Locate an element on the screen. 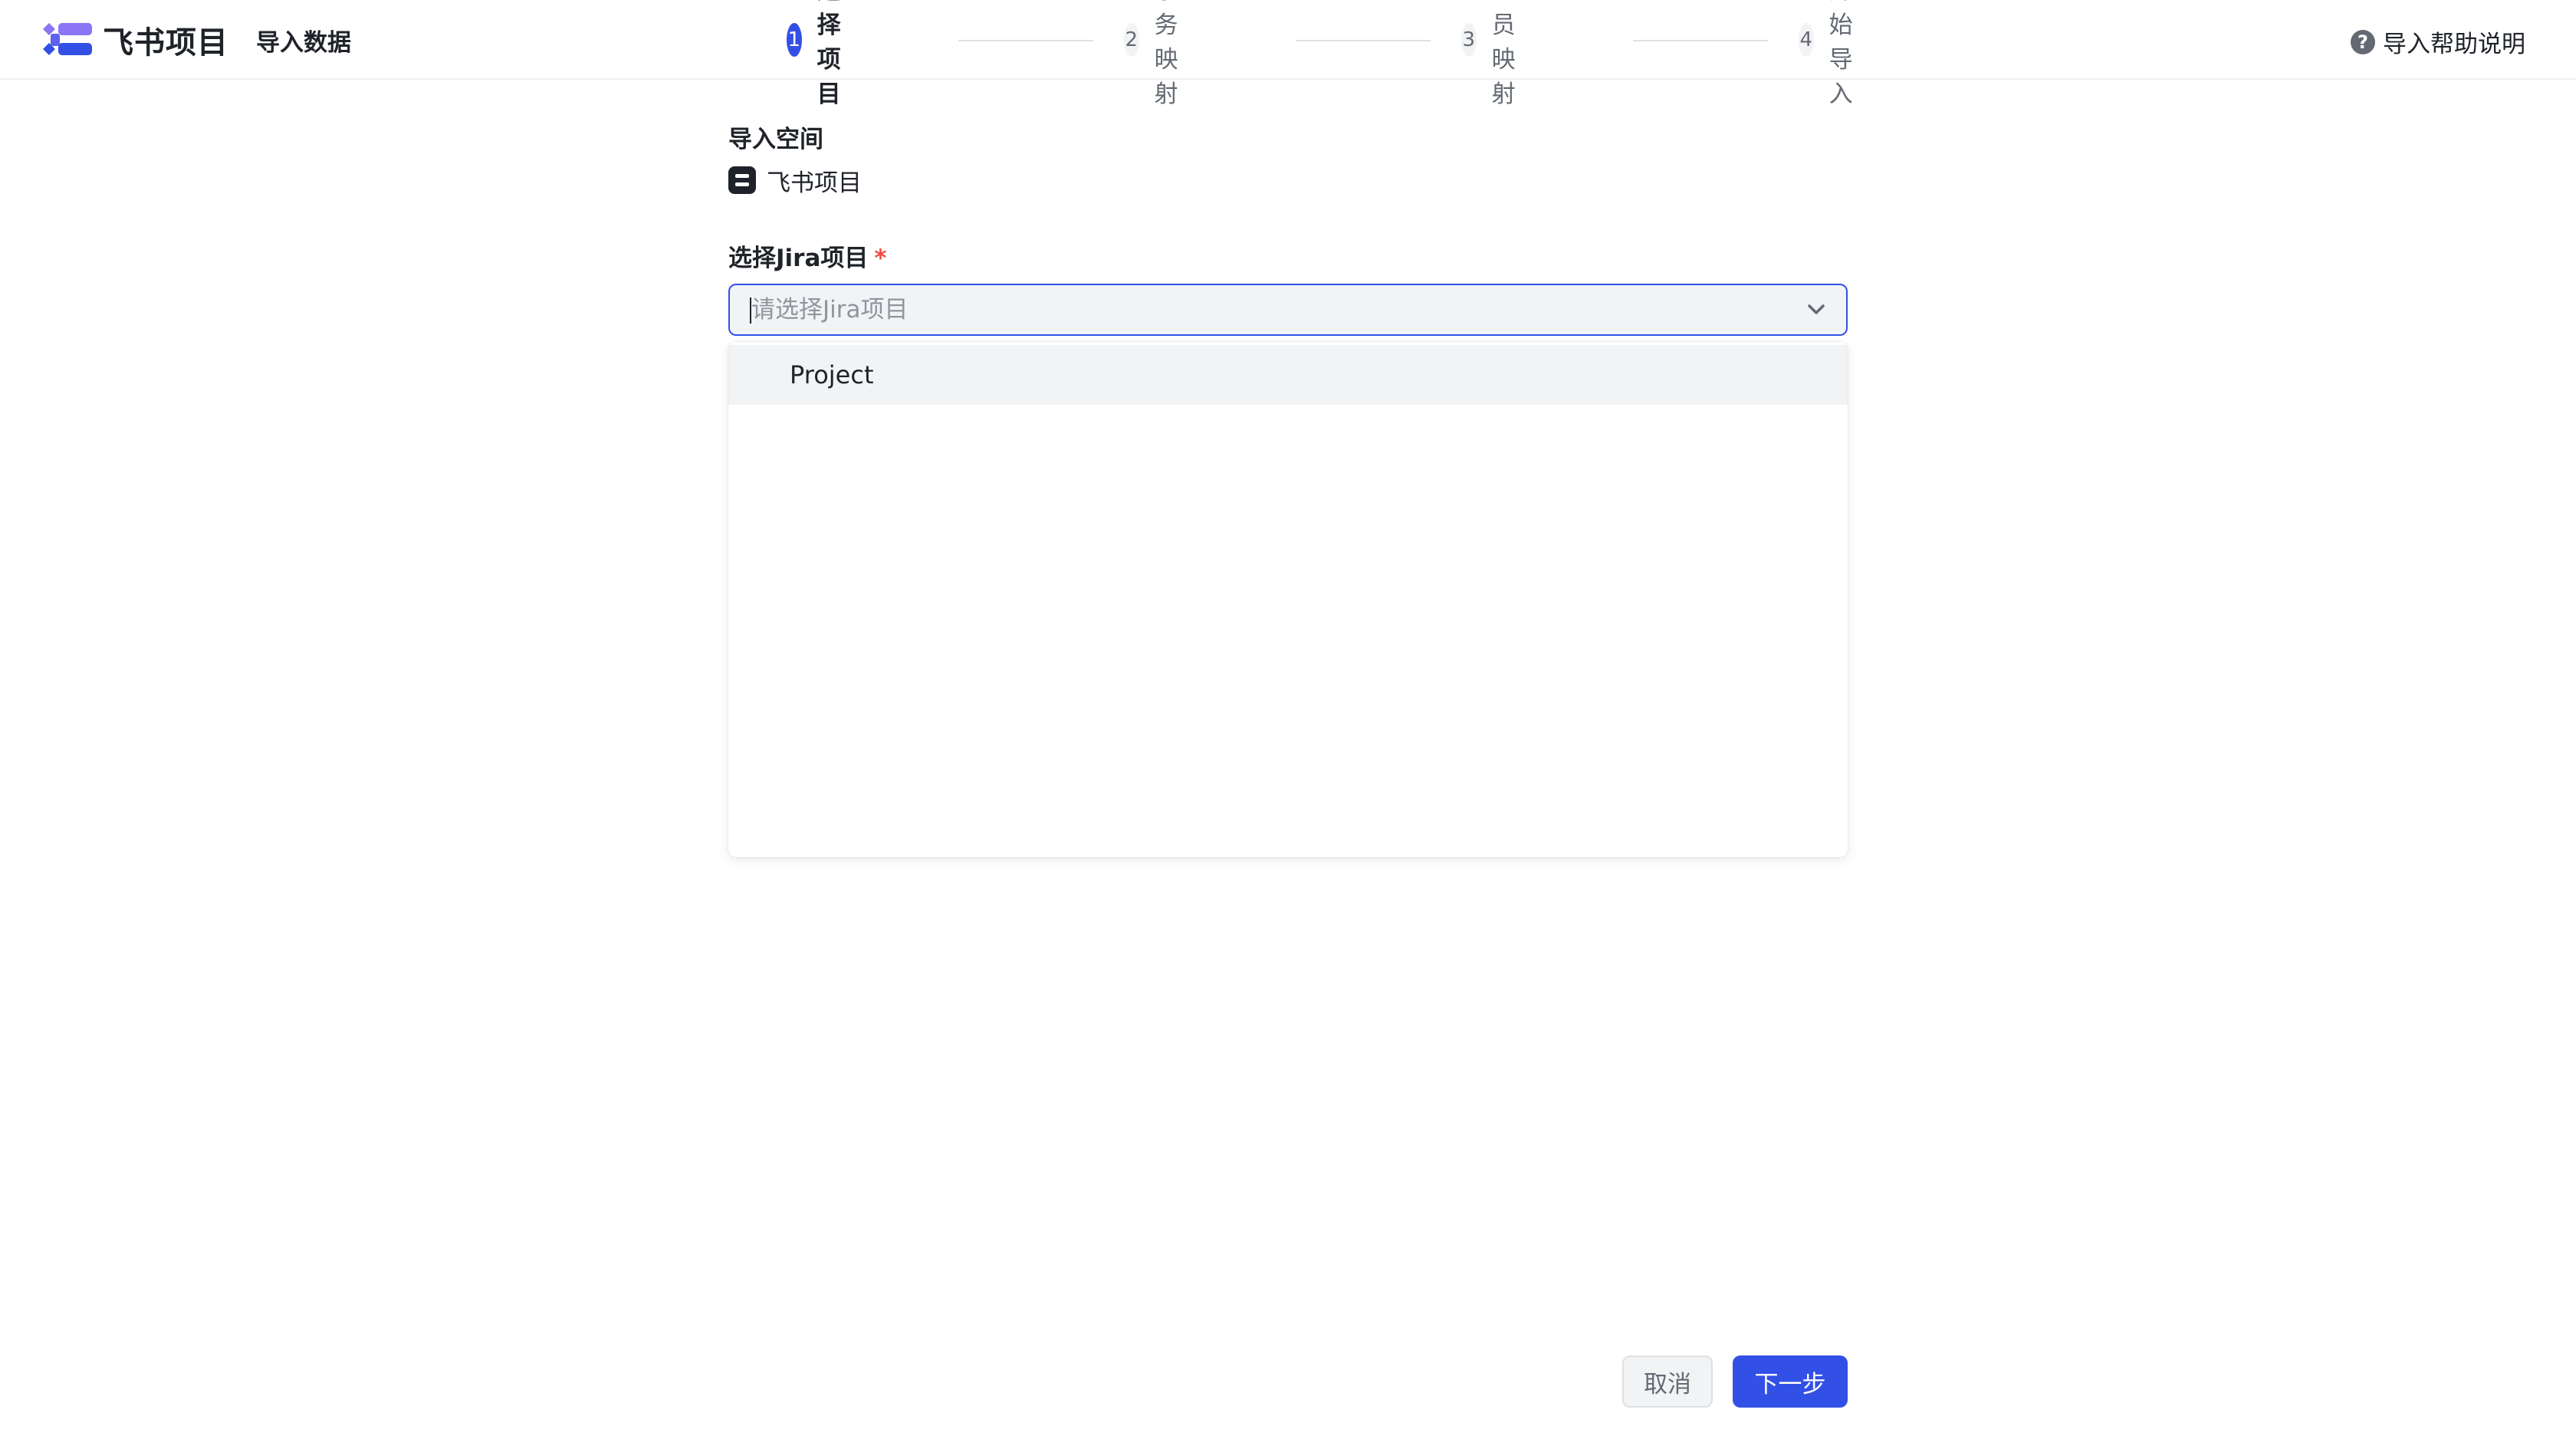 This screenshot has height=1449, width=2576. step-3: 3 人员映射 is located at coordinates (1498, 54).